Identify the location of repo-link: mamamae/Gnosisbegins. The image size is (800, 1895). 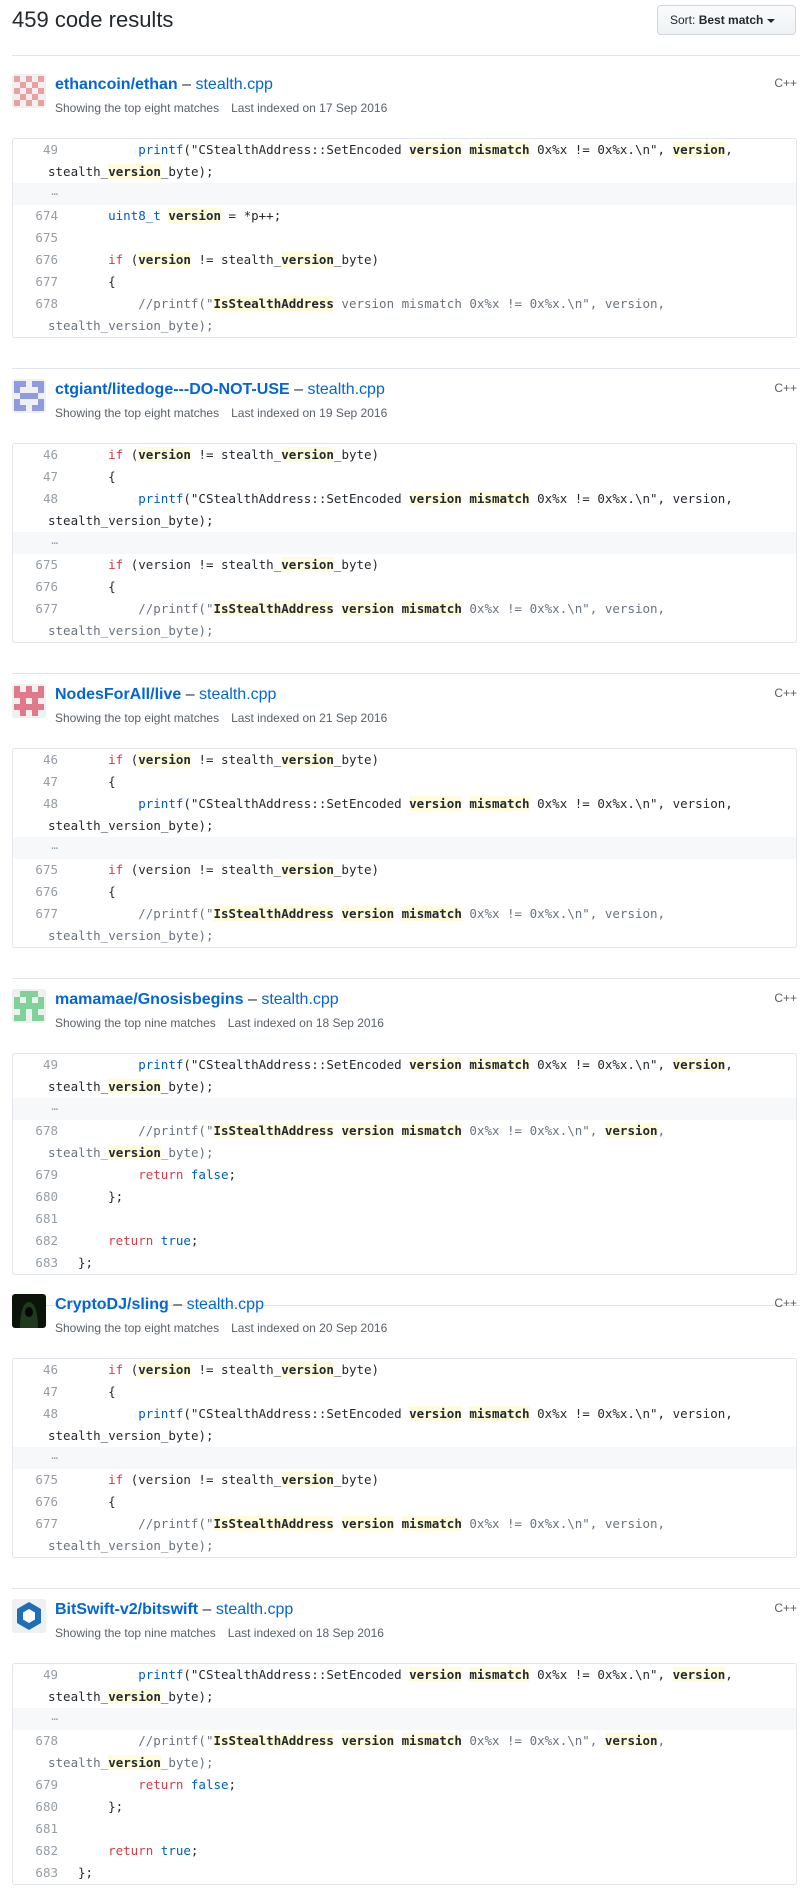
(149, 999).